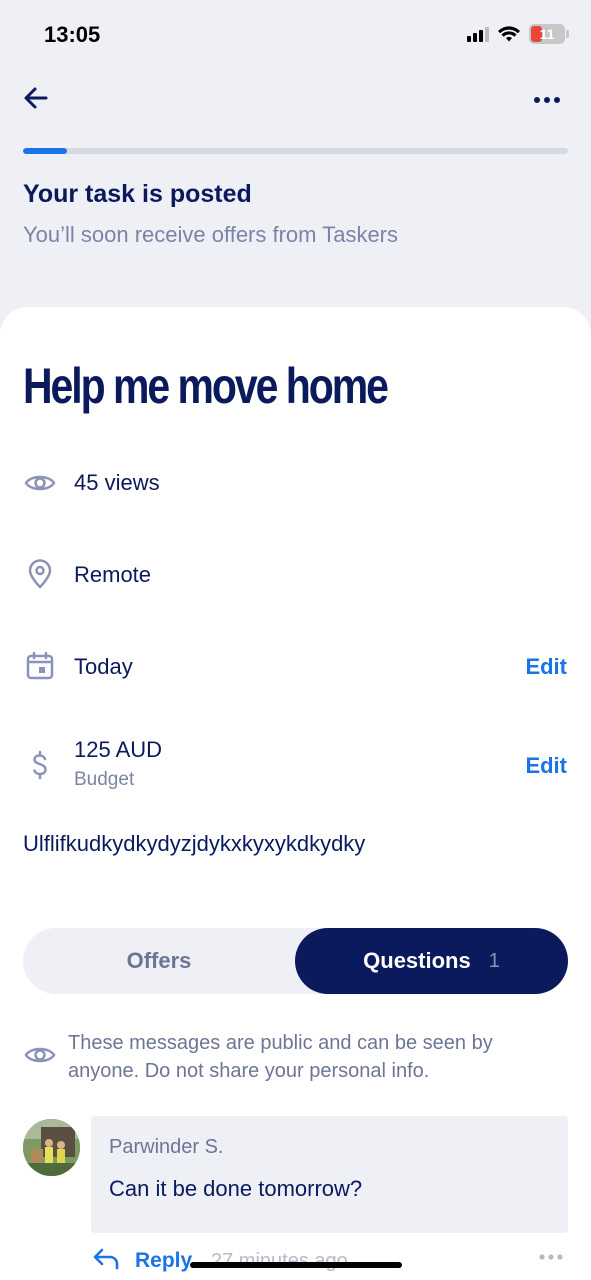 This screenshot has width=591, height=1280. Describe the element at coordinates (72, 34) in the screenshot. I see `status-time: 13:05` at that location.